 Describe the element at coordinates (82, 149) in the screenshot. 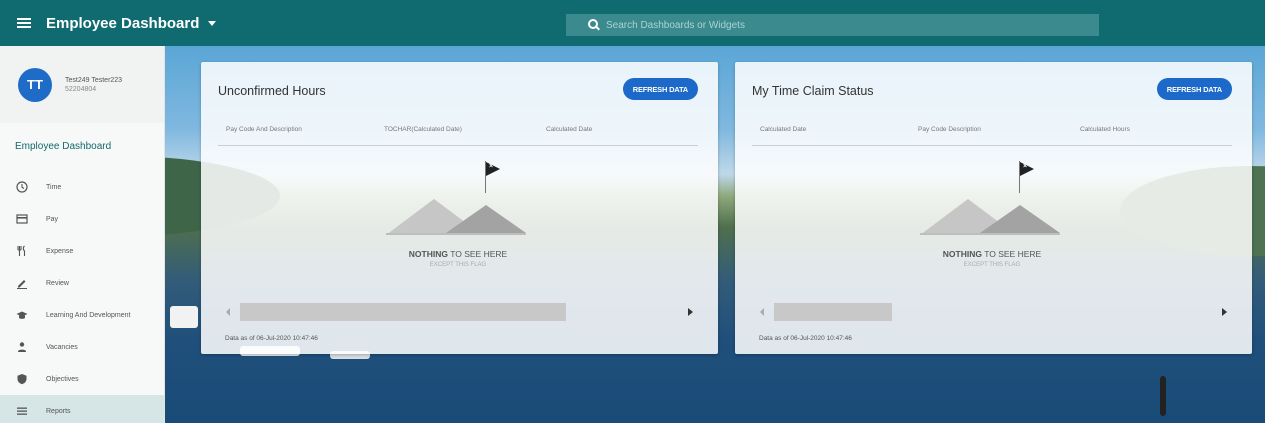

I see `sidebar-dashboard-link: Employee Dashboard` at that location.